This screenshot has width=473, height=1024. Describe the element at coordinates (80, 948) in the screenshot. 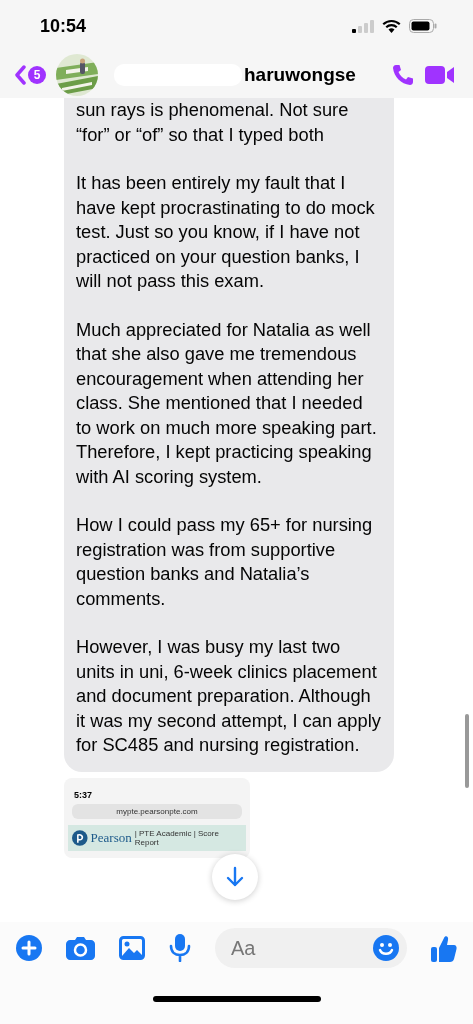

I see `camera-icon` at that location.